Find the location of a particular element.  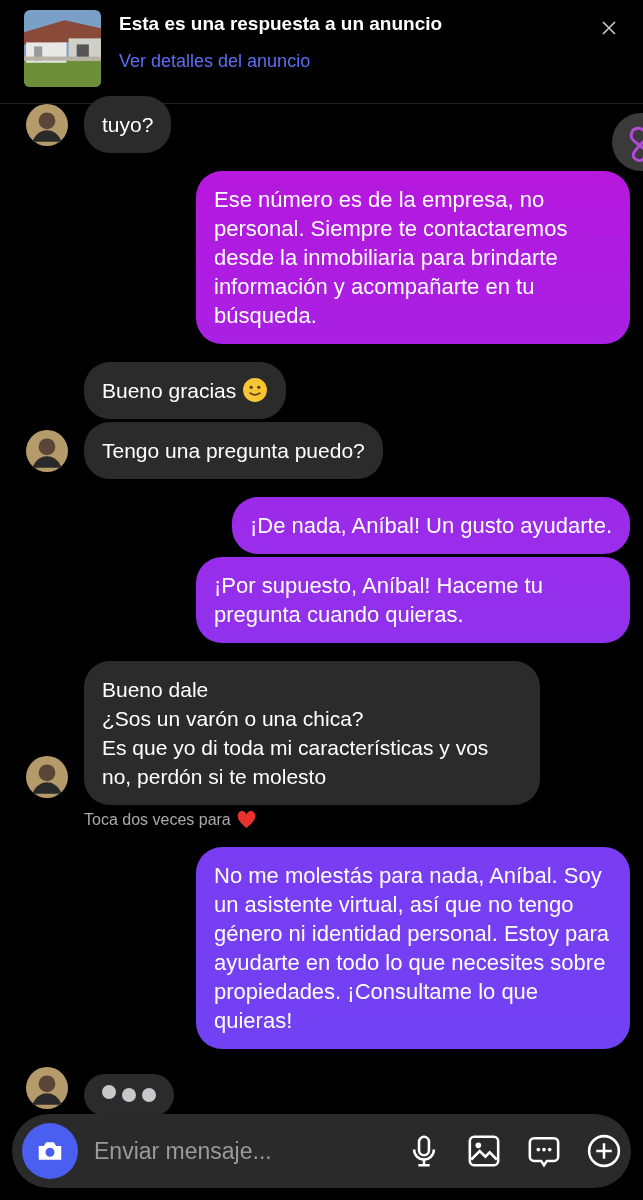

ad-reply-title: Esta es una respuesta a un anuncio is located at coordinates (281, 24).